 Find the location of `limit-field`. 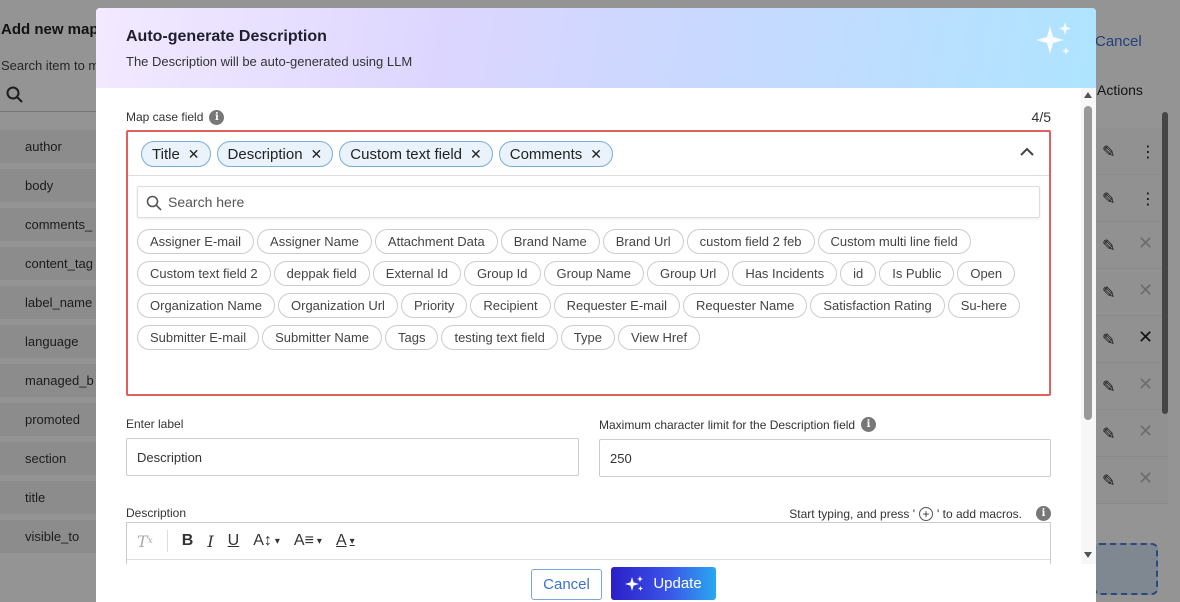

limit-field is located at coordinates (825, 458).